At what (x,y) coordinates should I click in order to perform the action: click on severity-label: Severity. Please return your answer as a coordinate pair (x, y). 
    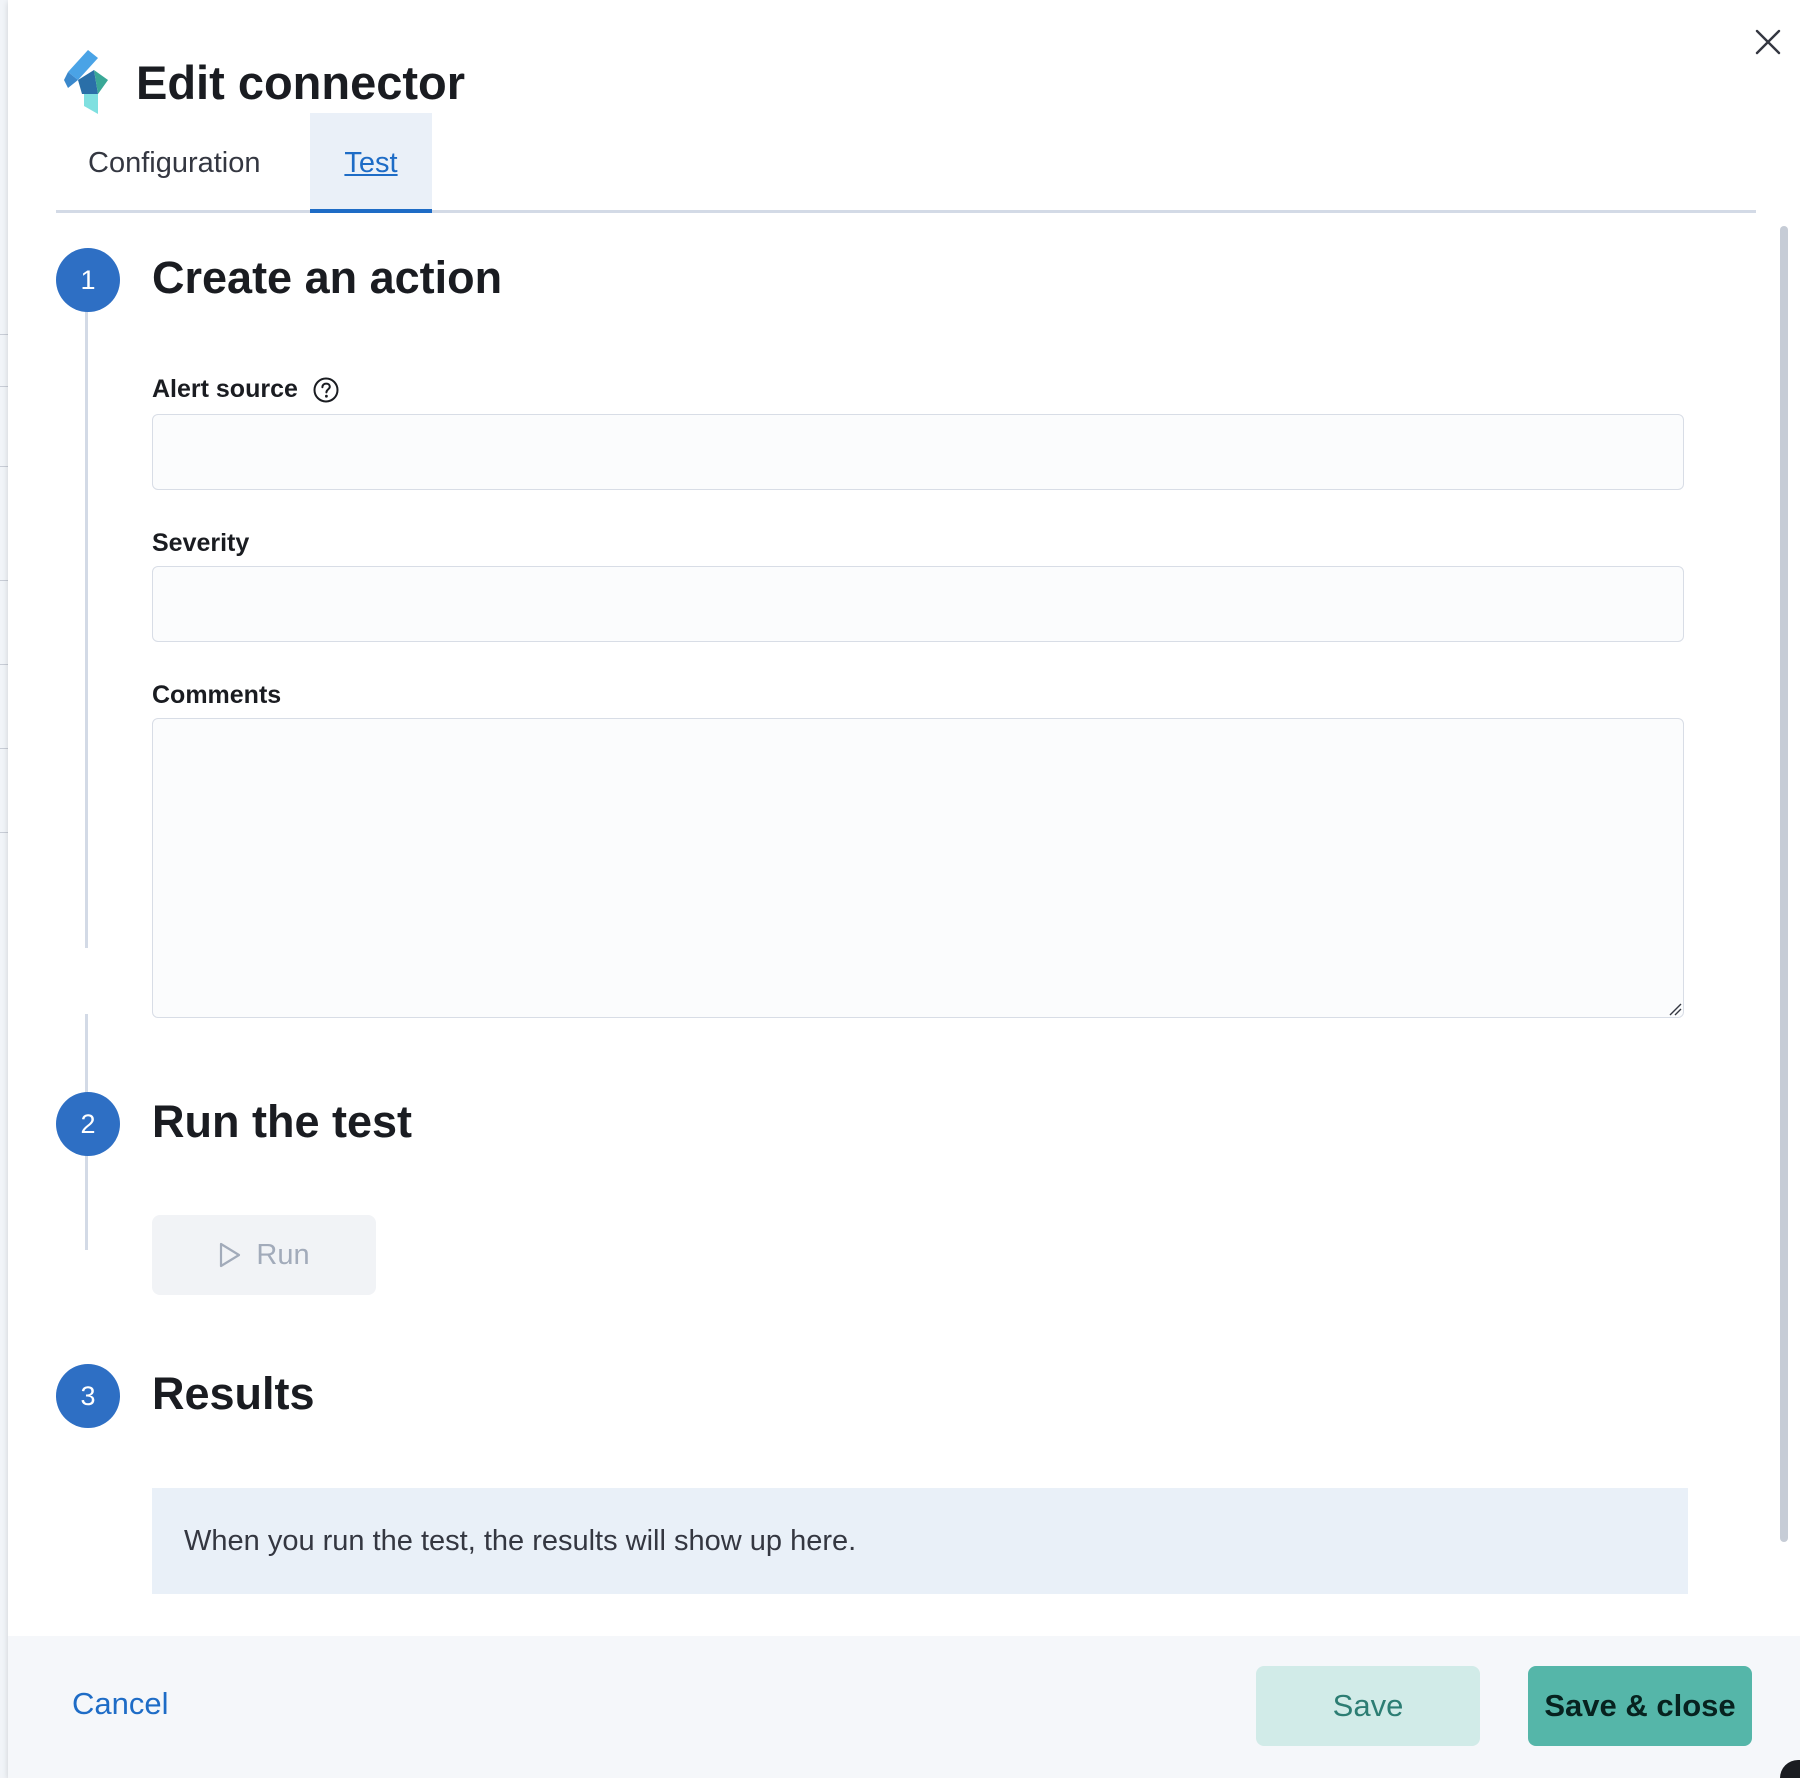
    Looking at the image, I should click on (201, 543).